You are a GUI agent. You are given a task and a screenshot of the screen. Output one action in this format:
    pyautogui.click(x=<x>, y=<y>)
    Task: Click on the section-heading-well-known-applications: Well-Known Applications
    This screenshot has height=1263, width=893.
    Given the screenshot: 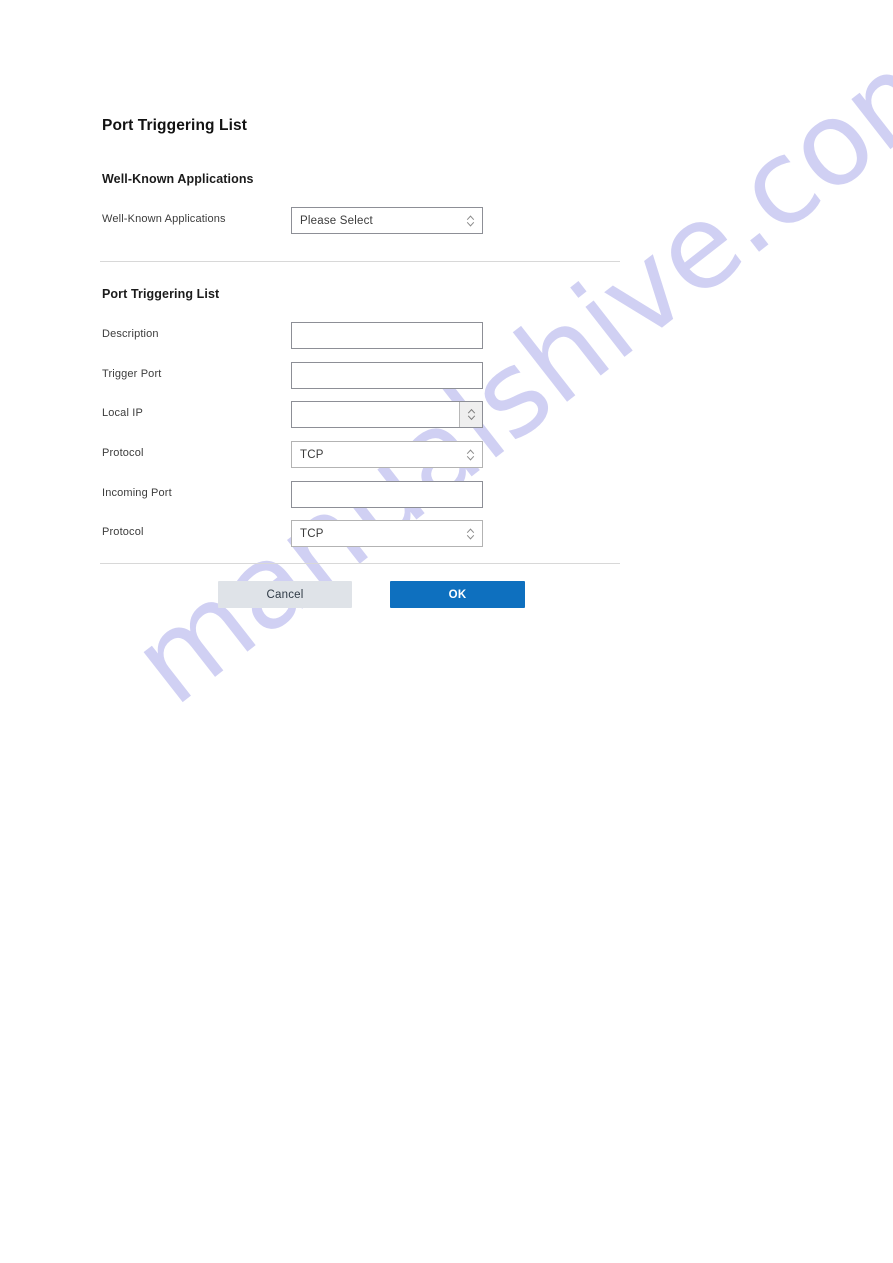 What is the action you would take?
    pyautogui.click(x=178, y=179)
    